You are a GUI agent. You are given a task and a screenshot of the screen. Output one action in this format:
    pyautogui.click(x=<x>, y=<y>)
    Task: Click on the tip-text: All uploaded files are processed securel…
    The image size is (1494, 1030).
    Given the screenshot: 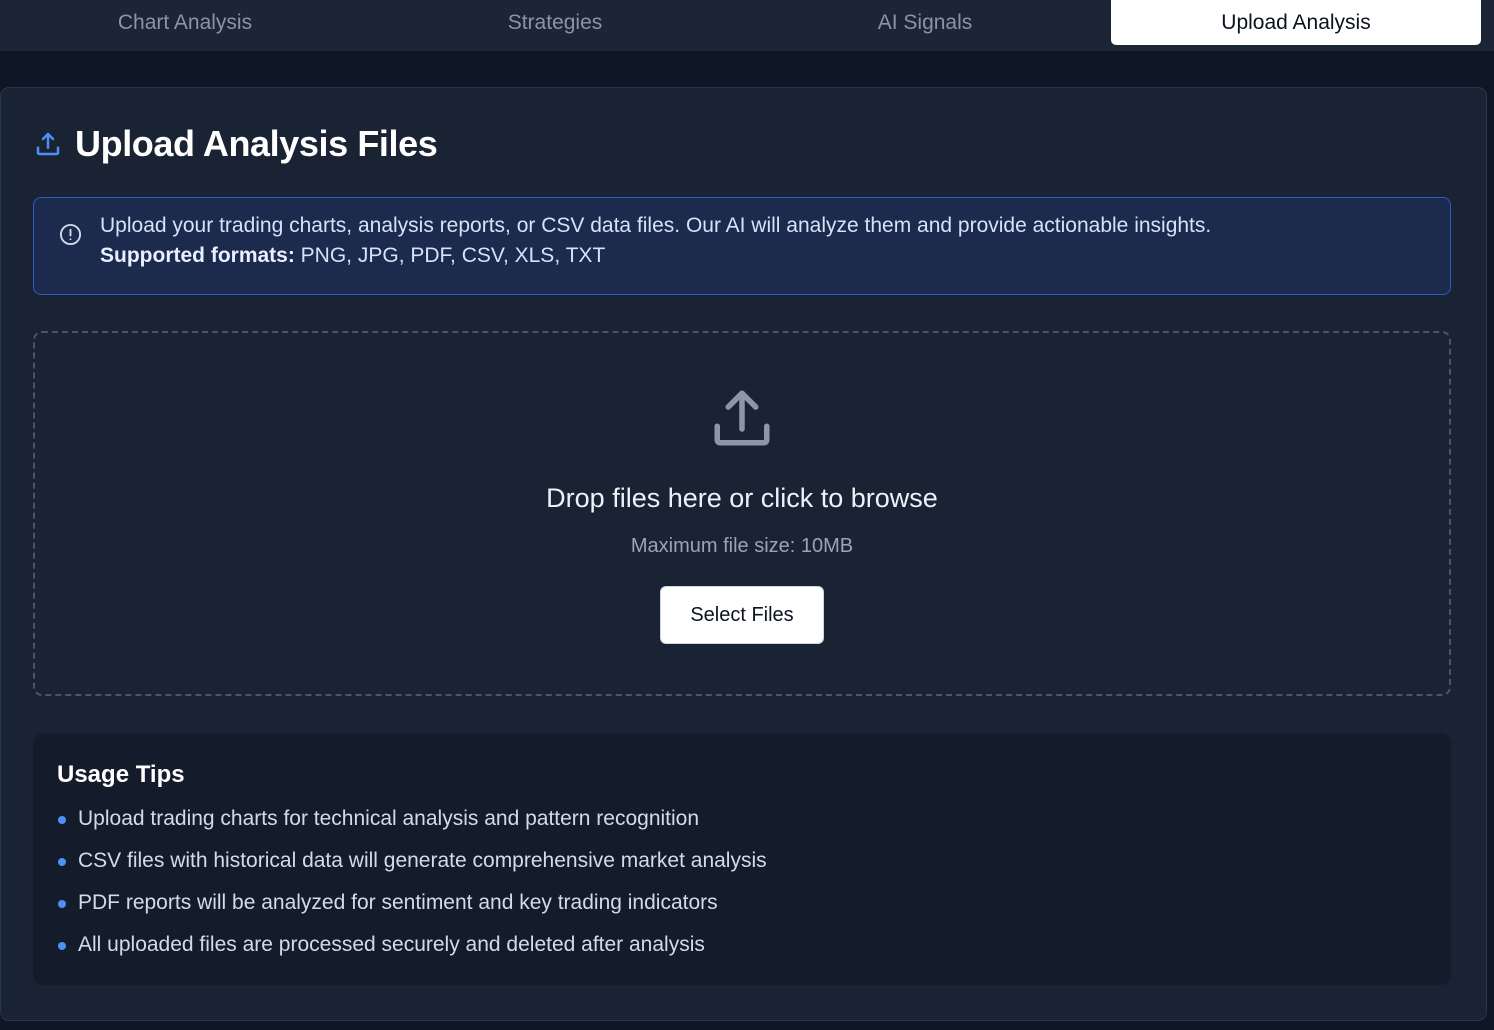 What is the action you would take?
    pyautogui.click(x=391, y=944)
    